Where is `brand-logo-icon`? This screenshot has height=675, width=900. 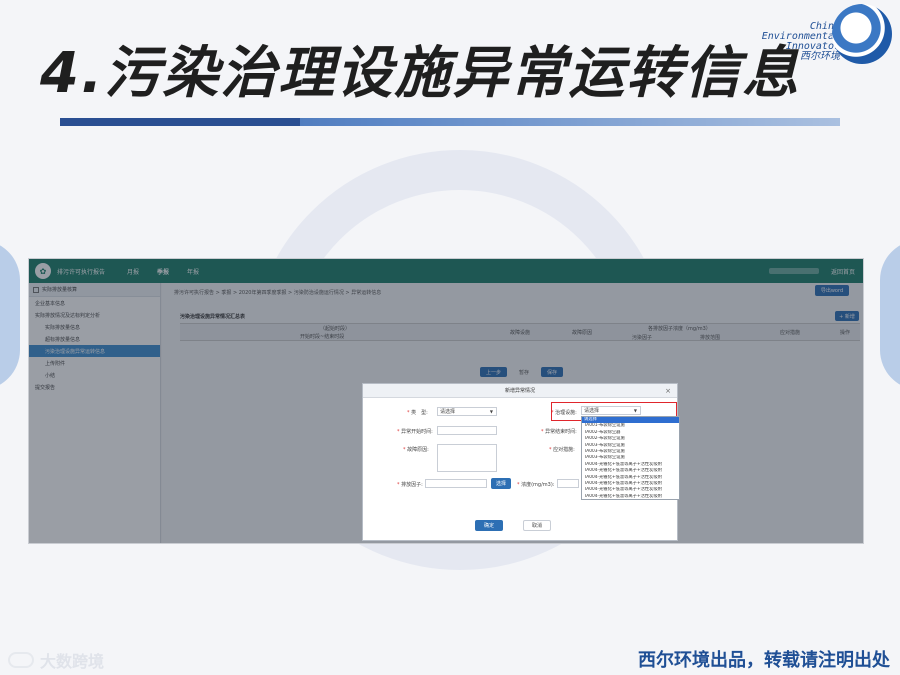 brand-logo-icon is located at coordinates (862, 34).